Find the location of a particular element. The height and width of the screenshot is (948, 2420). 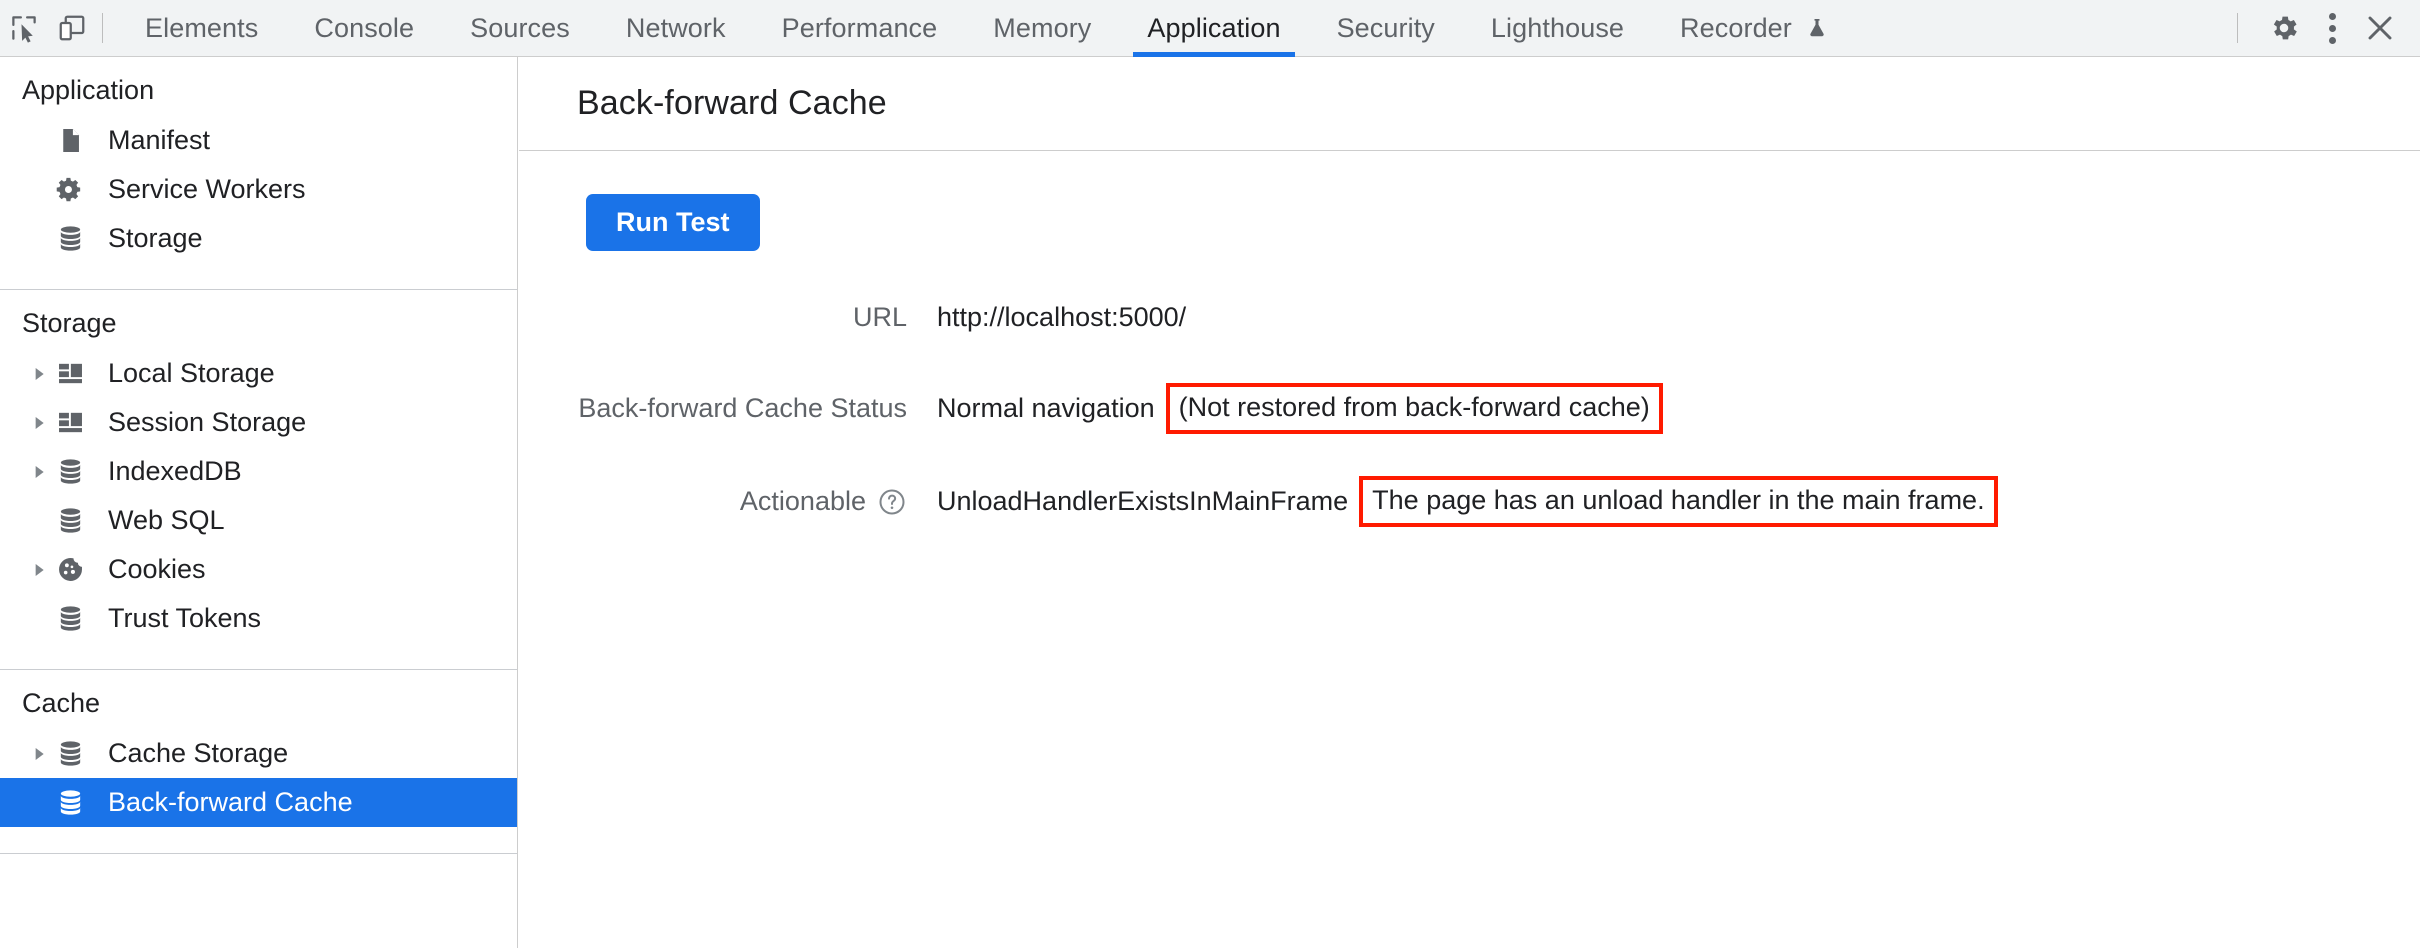

tab-label: Security is located at coordinates (1385, 27).